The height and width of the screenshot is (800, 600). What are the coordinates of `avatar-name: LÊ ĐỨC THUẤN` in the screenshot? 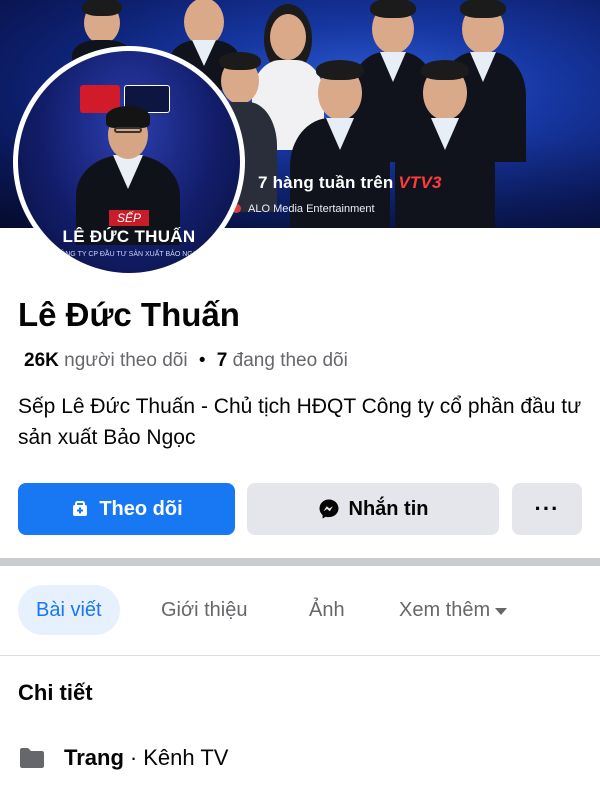 It's located at (129, 236).